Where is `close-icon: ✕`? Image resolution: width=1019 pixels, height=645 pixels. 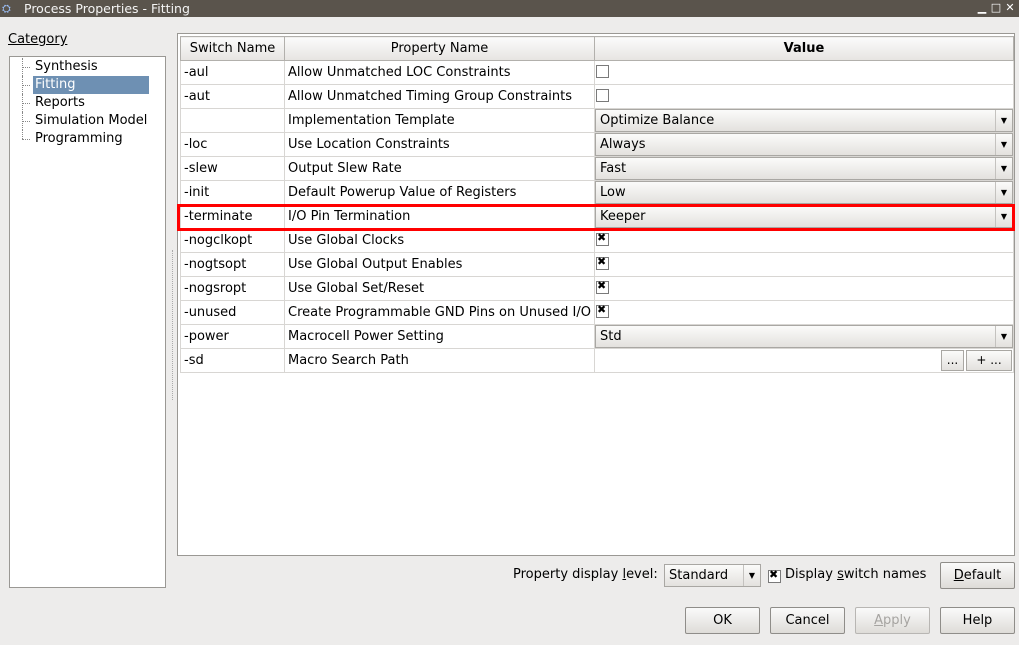 close-icon: ✕ is located at coordinates (1010, 8).